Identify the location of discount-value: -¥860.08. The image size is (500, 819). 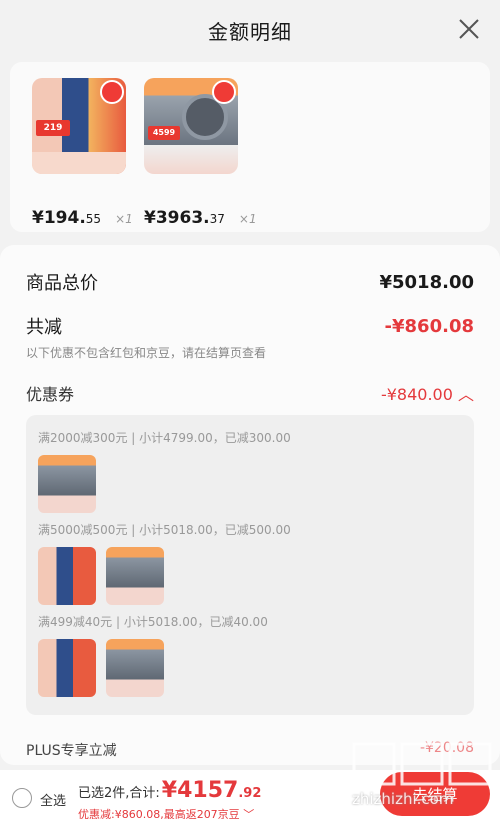
(429, 326).